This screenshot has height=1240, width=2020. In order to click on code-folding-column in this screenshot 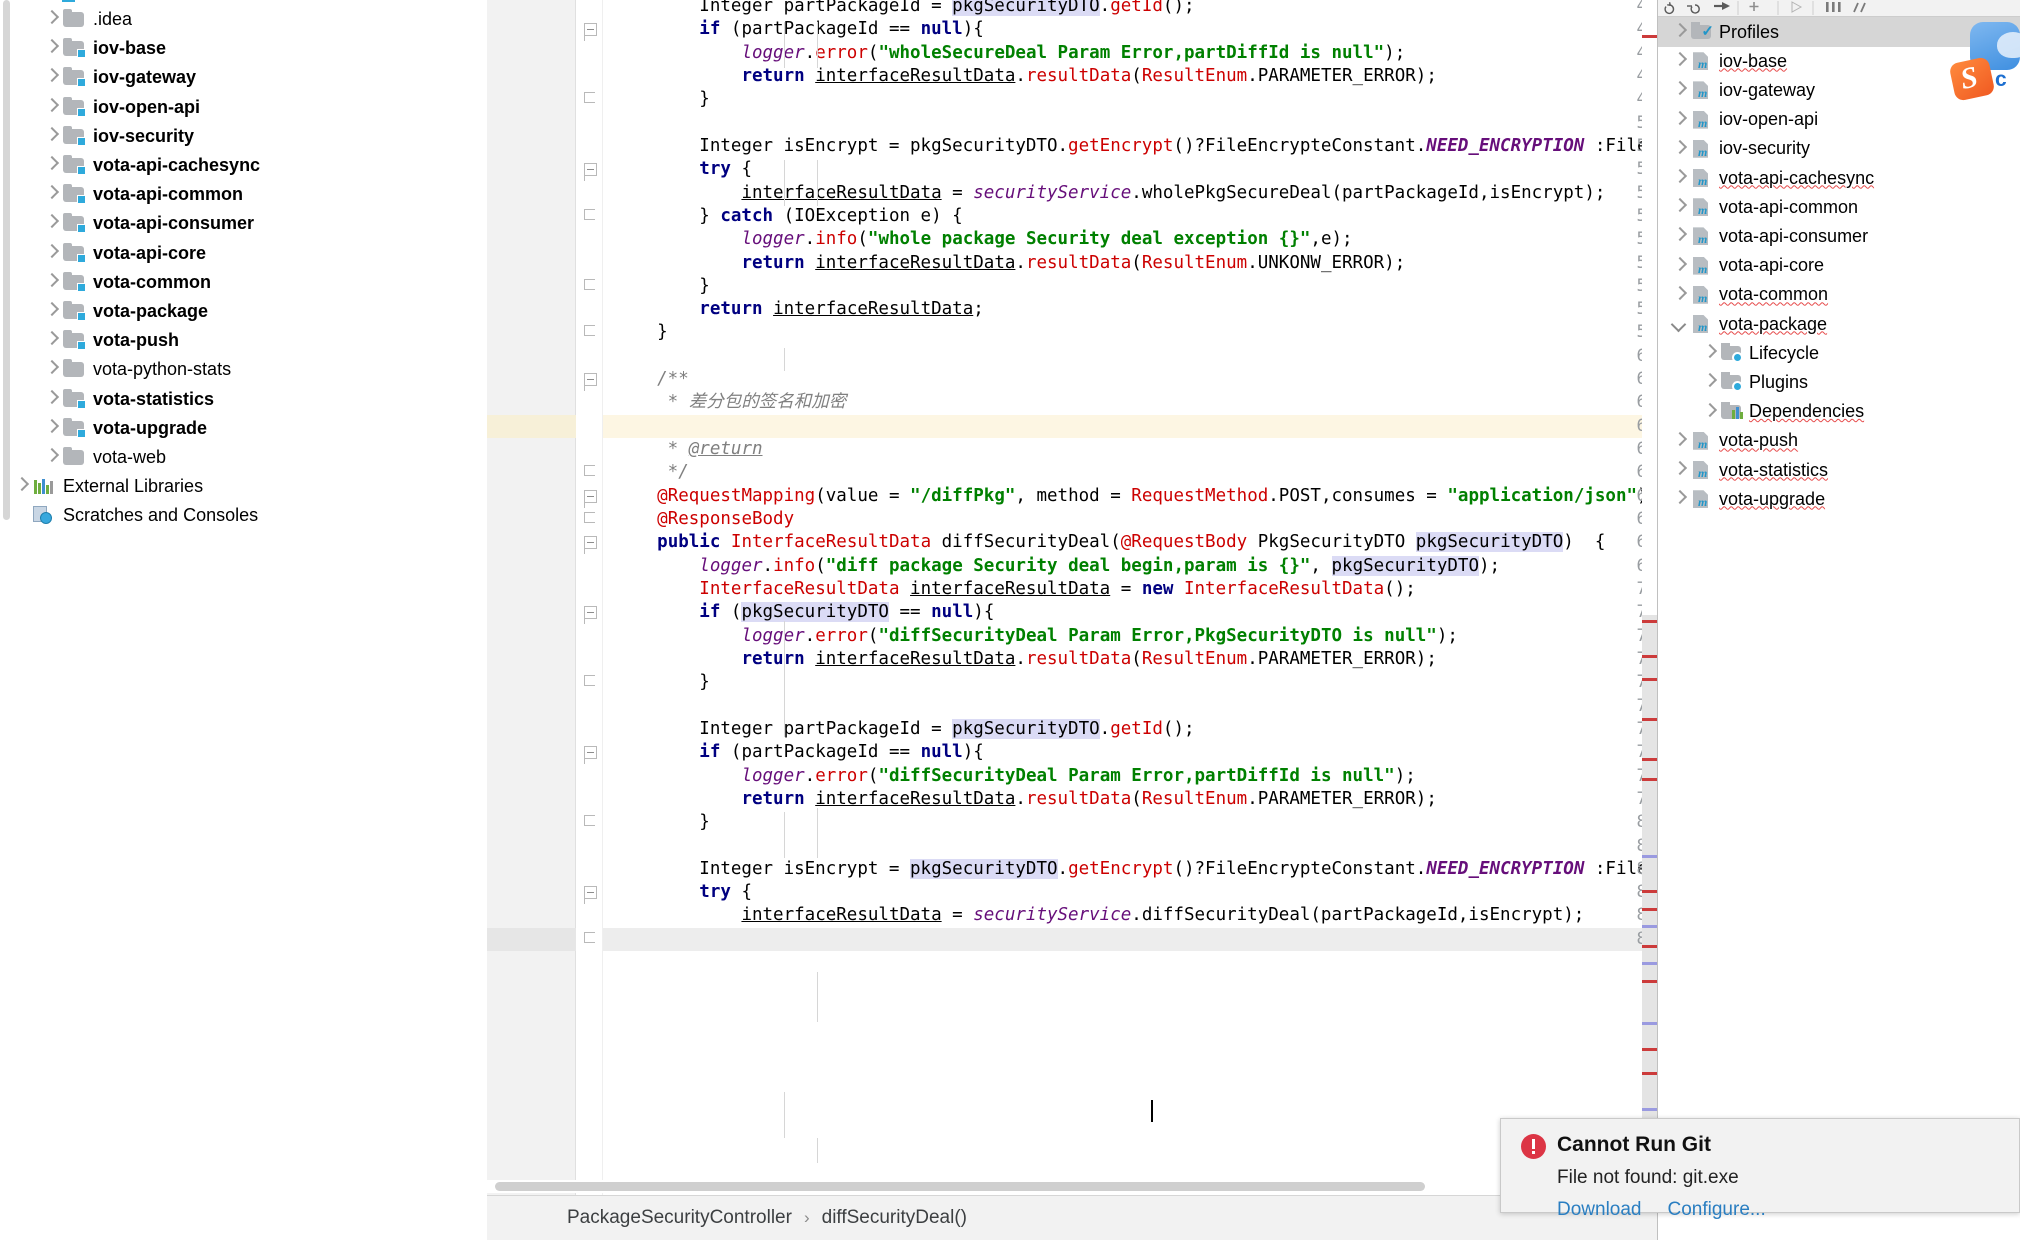, I will do `click(589, 597)`.